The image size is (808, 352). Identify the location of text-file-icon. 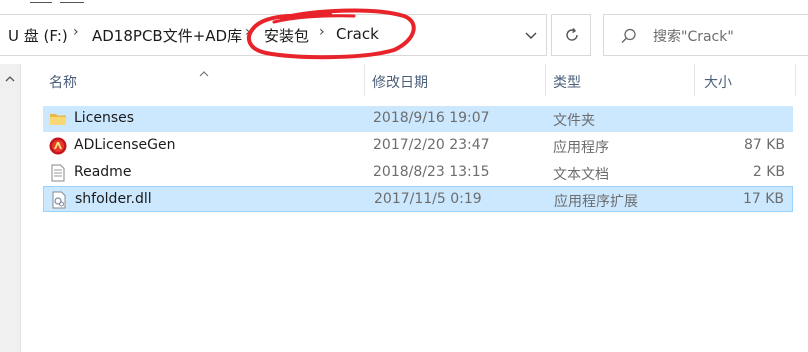
(58, 173).